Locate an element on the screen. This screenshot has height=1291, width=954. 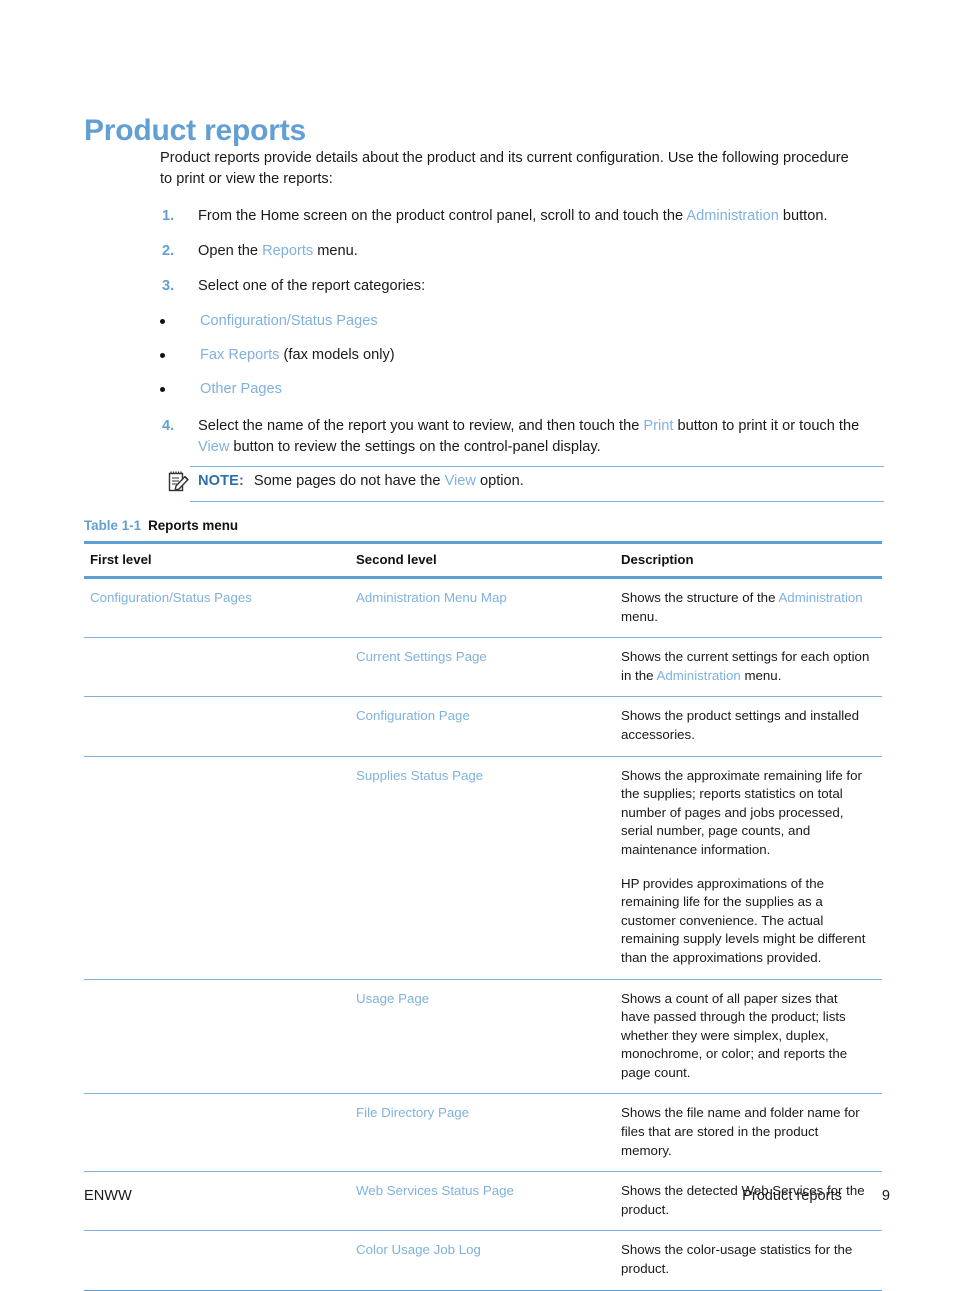
inline-text: Shows the structure of the is located at coordinates (700, 597).